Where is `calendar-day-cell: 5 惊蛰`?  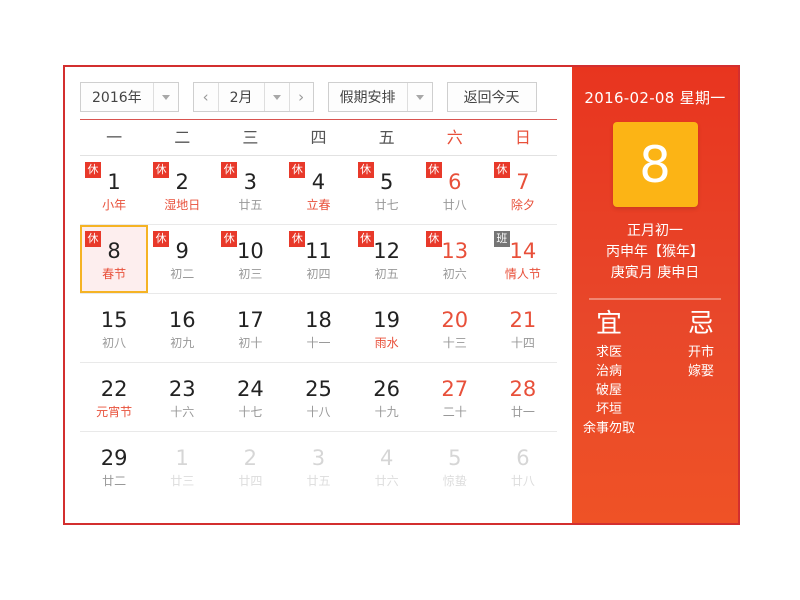
calendar-day-cell: 5 惊蛰 is located at coordinates (455, 466).